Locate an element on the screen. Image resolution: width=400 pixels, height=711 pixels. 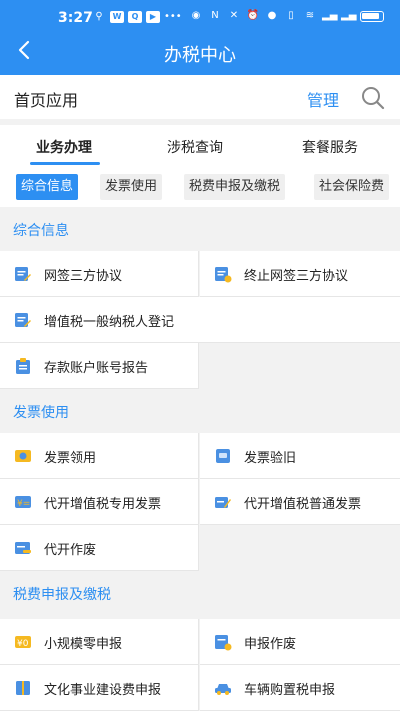
ticket-icon: ¥= is located at coordinates (23, 502).